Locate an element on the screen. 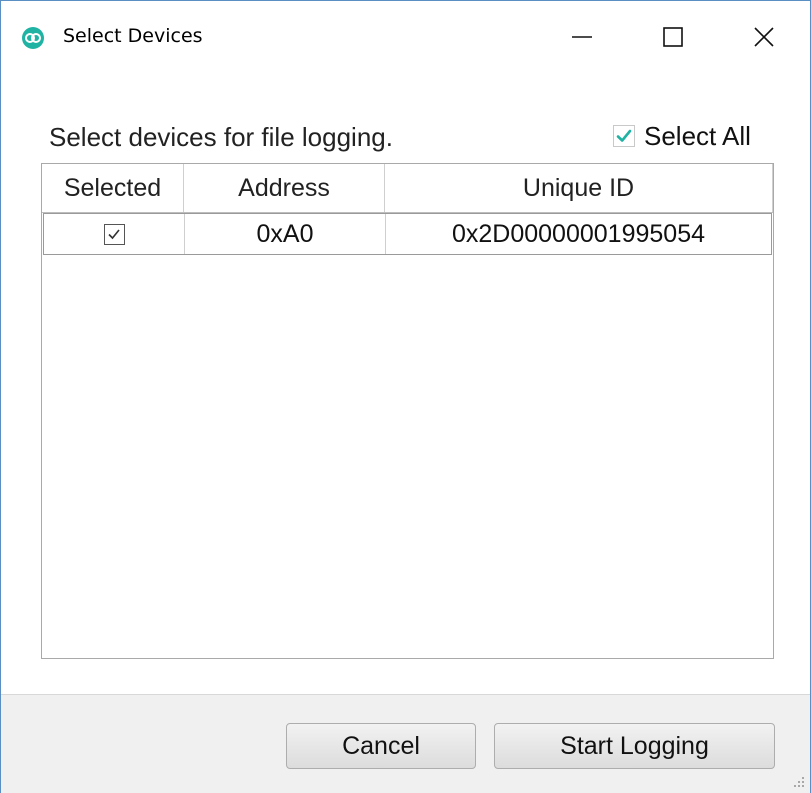  table-header: Selected Address Unique ID is located at coordinates (407, 188).